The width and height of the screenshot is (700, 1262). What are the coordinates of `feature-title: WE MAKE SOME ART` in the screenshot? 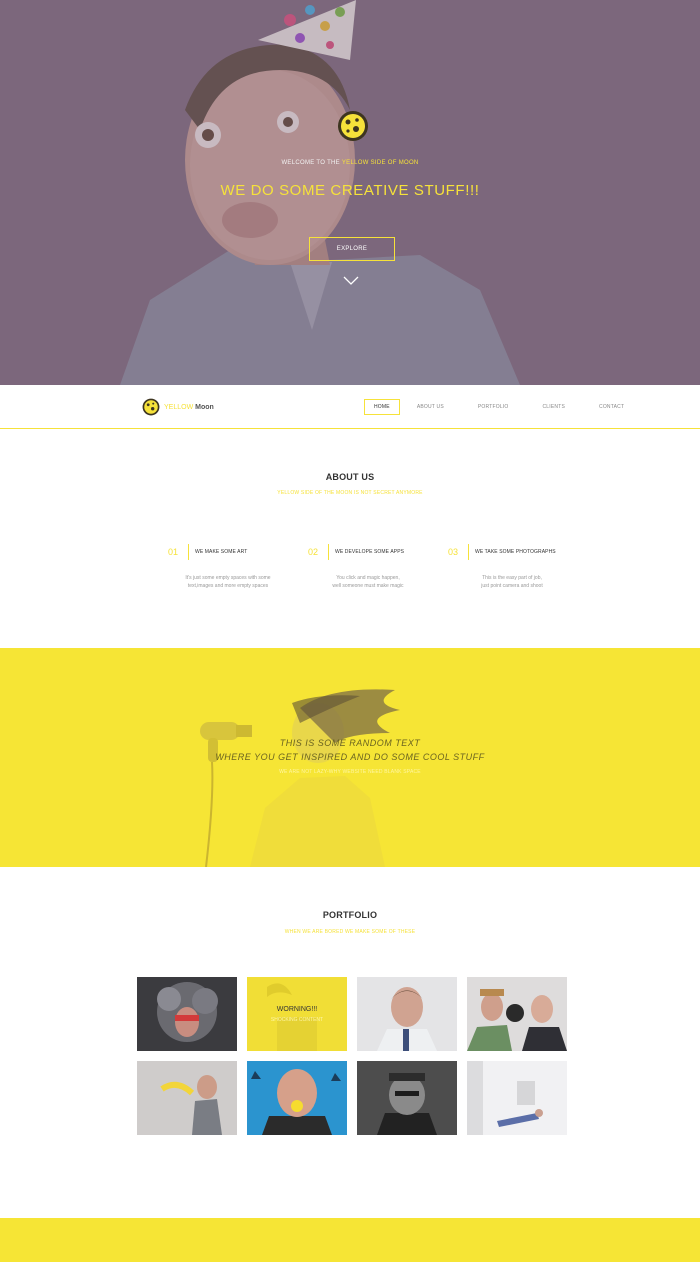 It's located at (221, 552).